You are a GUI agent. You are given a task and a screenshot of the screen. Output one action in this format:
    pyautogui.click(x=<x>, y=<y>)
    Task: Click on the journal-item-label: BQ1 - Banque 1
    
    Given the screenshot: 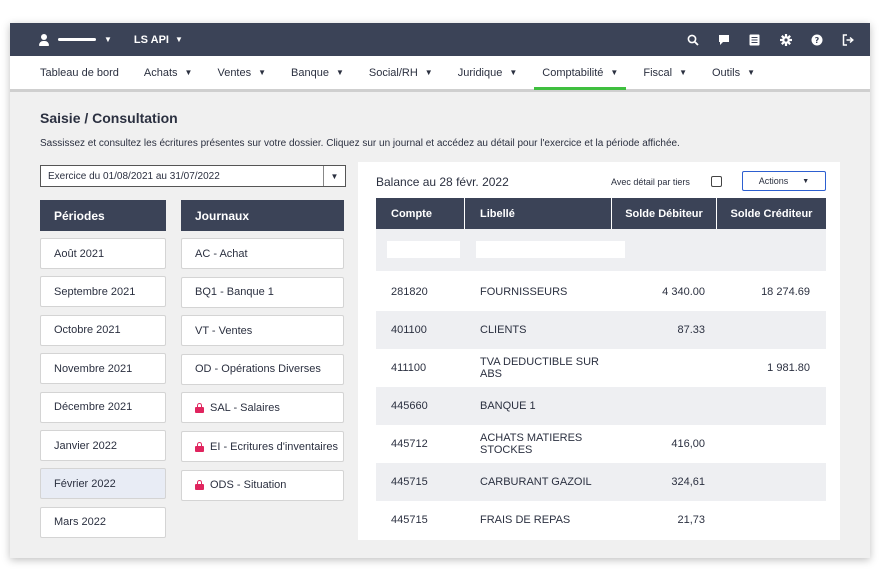 What is the action you would take?
    pyautogui.click(x=234, y=292)
    